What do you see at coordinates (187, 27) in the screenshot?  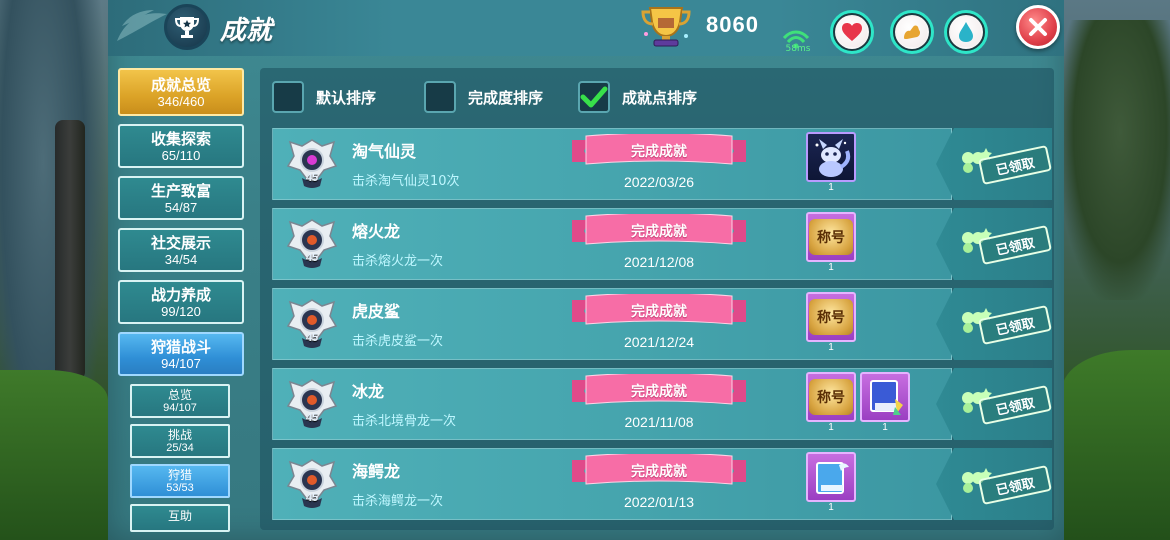 I see `trophy-icon` at bounding box center [187, 27].